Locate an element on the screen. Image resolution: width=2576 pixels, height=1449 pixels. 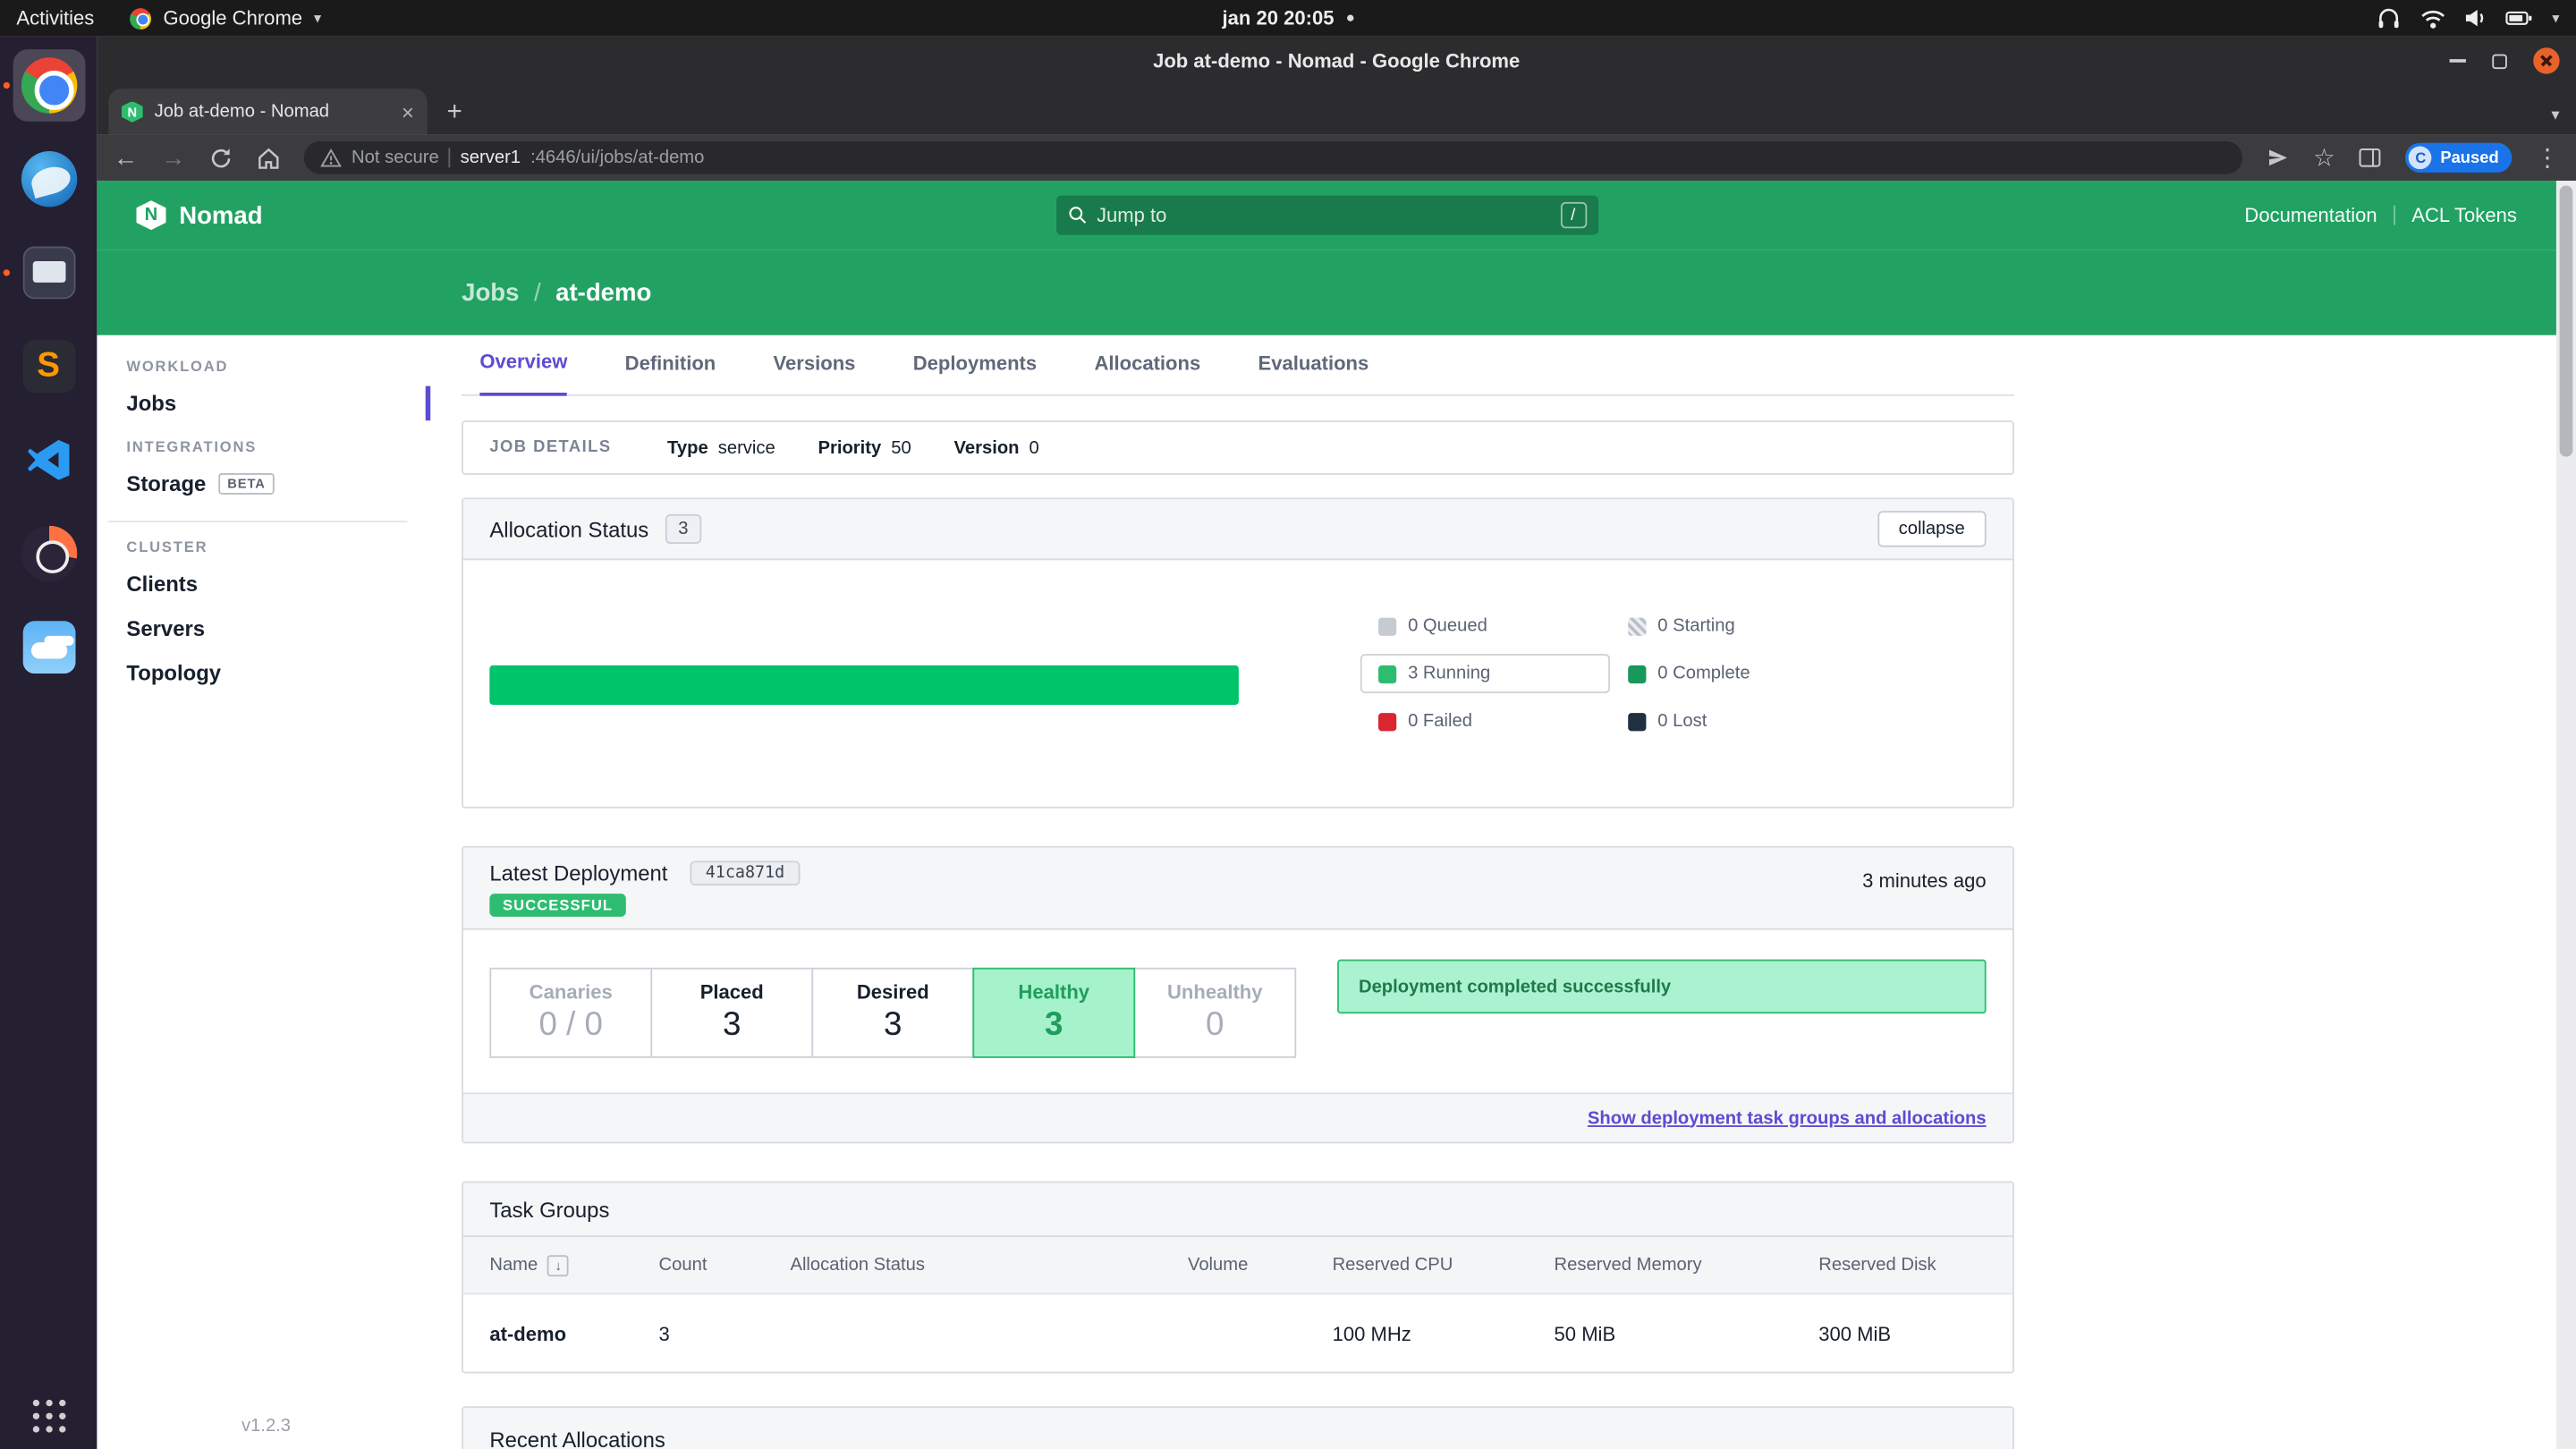
tab-versions: Versions is located at coordinates (815, 373).